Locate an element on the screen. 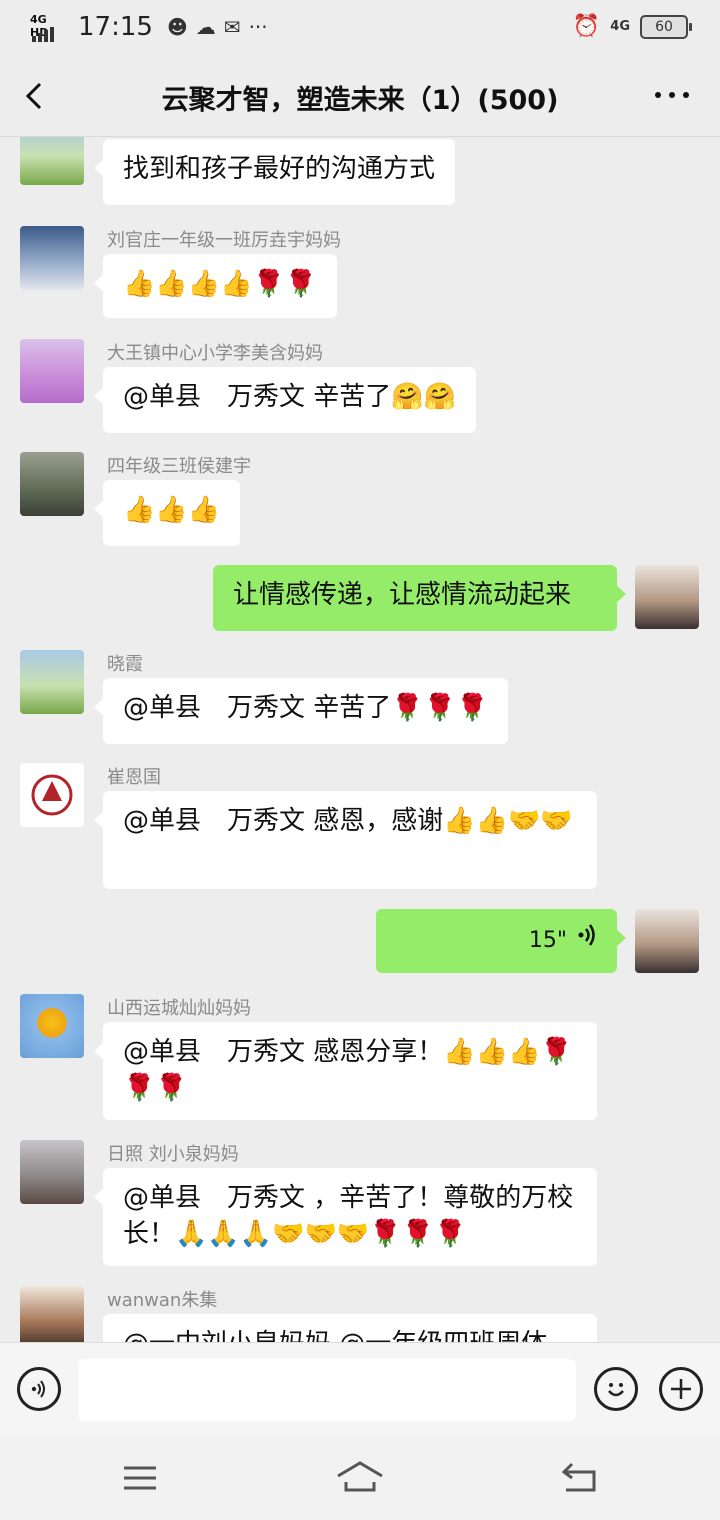  input-bar is located at coordinates (360, 1389).